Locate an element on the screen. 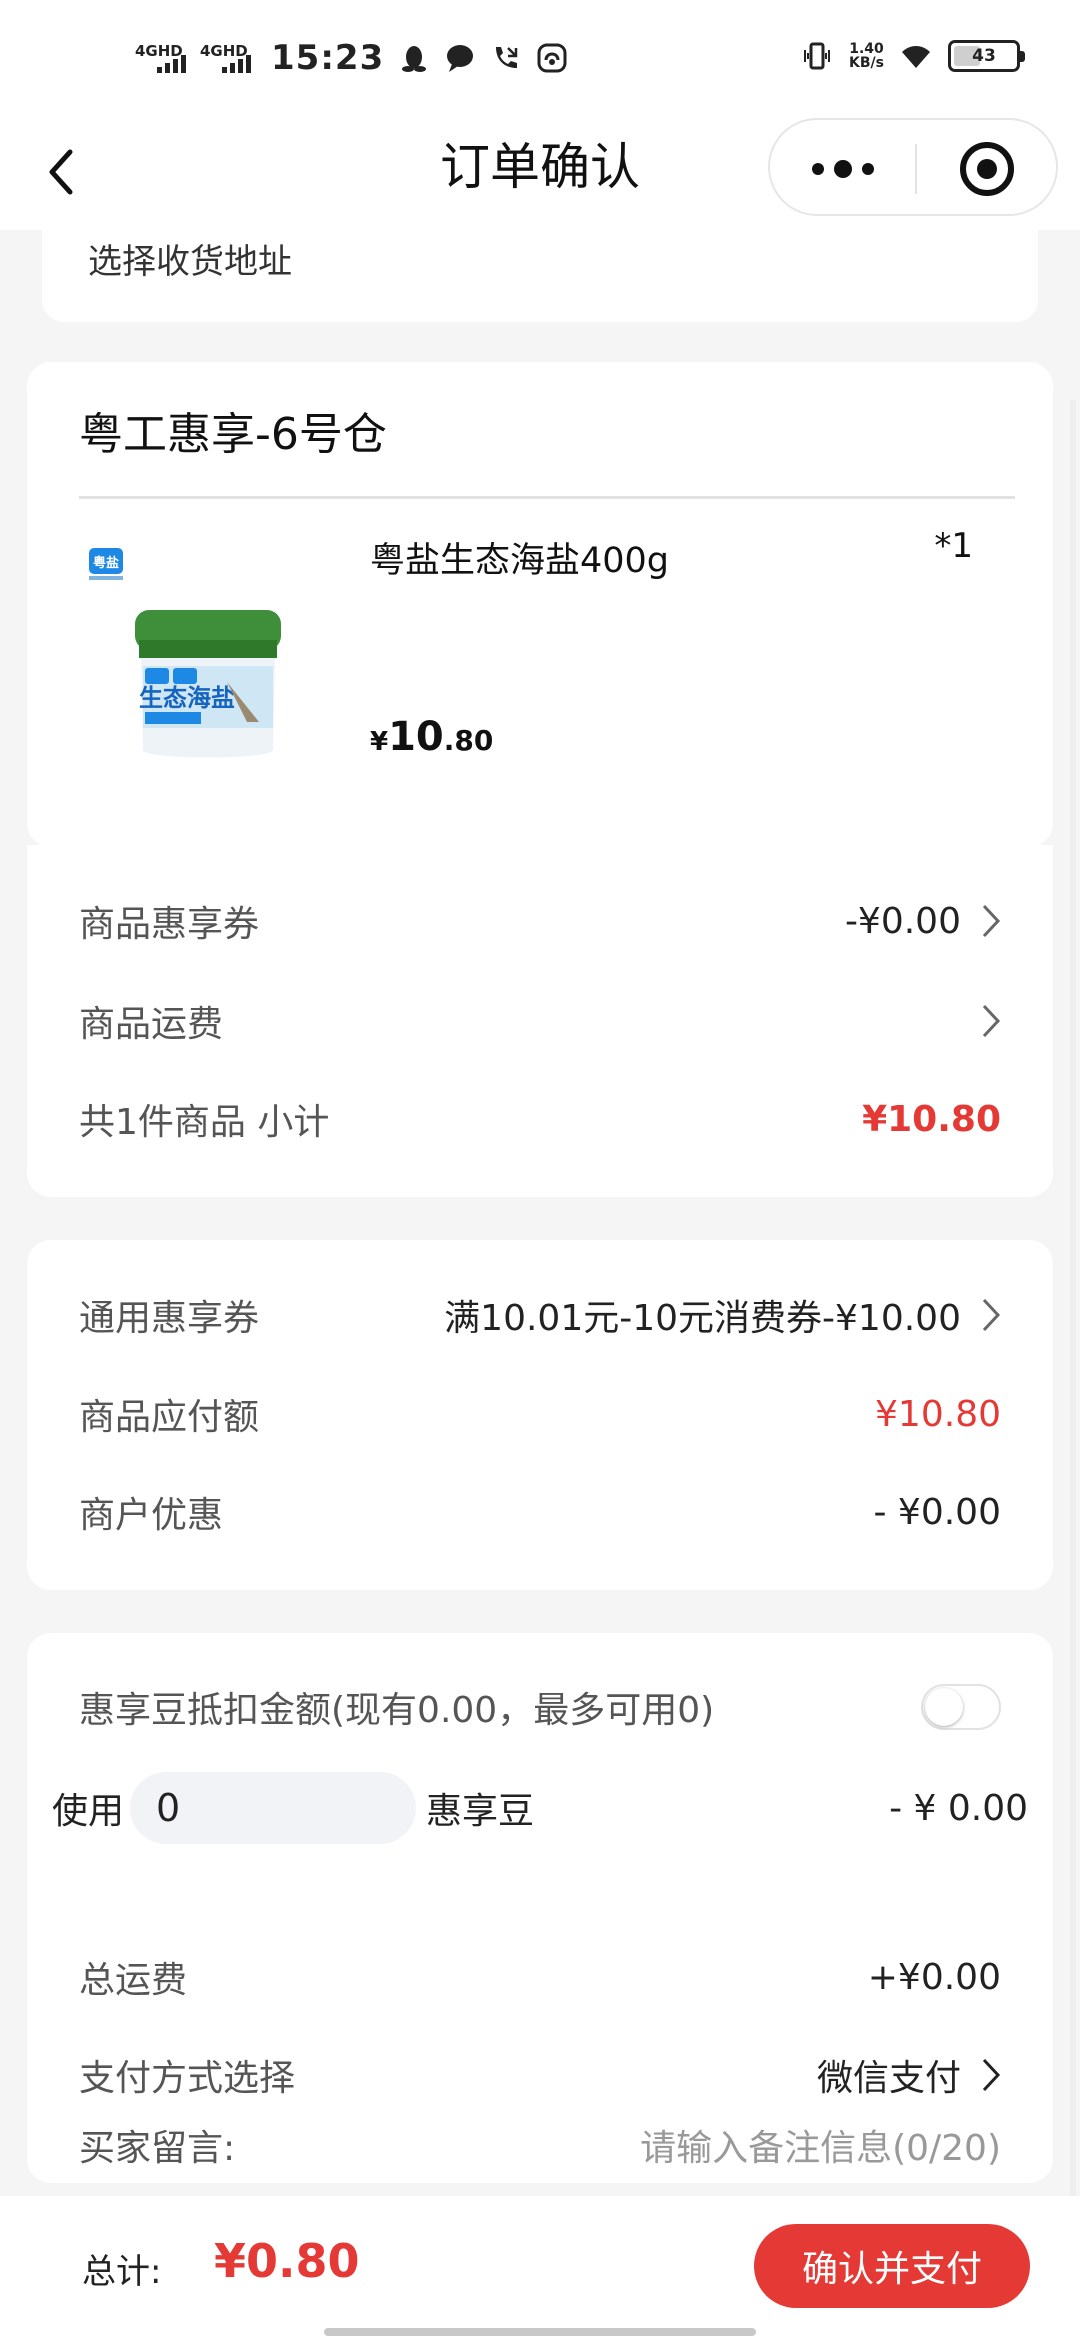 The image size is (1080, 2340). payment-method-label: 支付方式选择 is located at coordinates (187, 2078).